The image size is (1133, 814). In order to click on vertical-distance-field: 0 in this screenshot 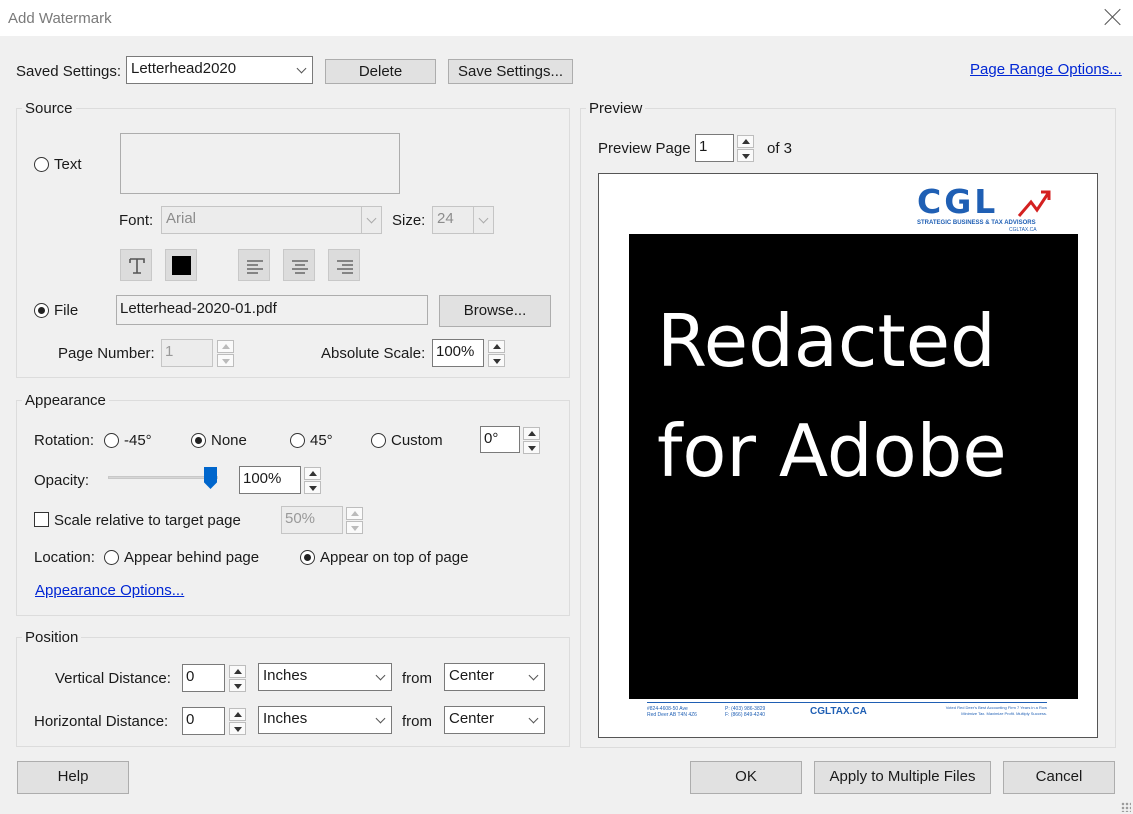, I will do `click(203, 678)`.